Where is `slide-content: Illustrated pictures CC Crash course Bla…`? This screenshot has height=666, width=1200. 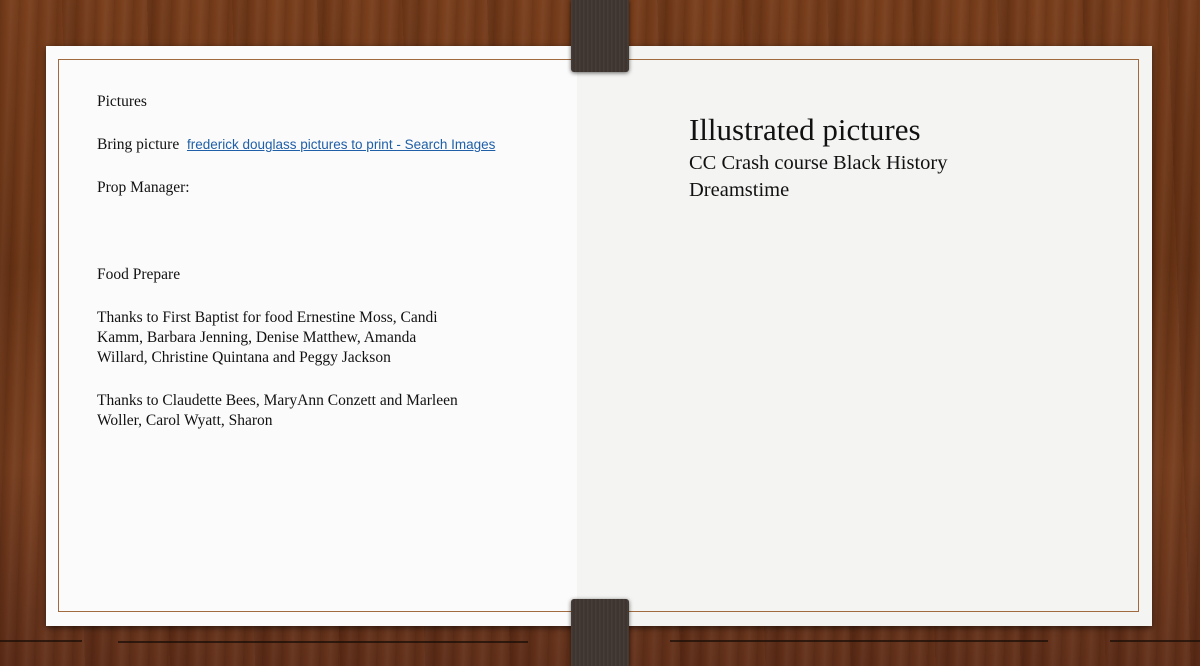
slide-content: Illustrated pictures CC Crash course Bla… is located at coordinates (899, 158).